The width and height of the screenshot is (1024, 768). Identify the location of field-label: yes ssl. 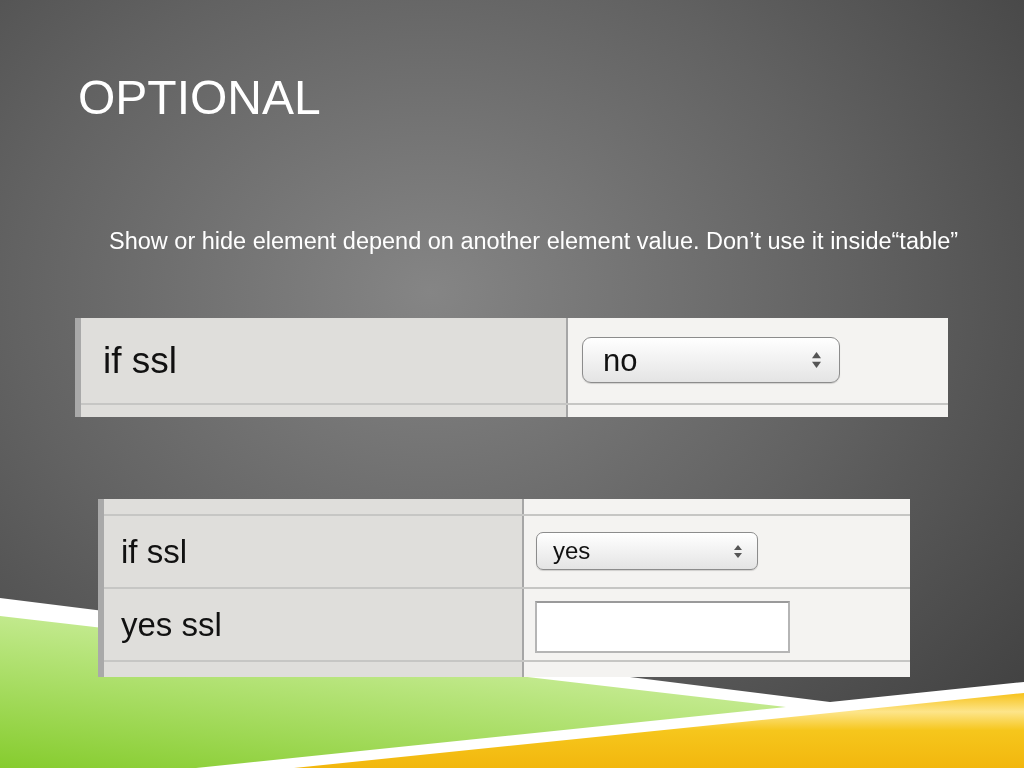
(171, 624).